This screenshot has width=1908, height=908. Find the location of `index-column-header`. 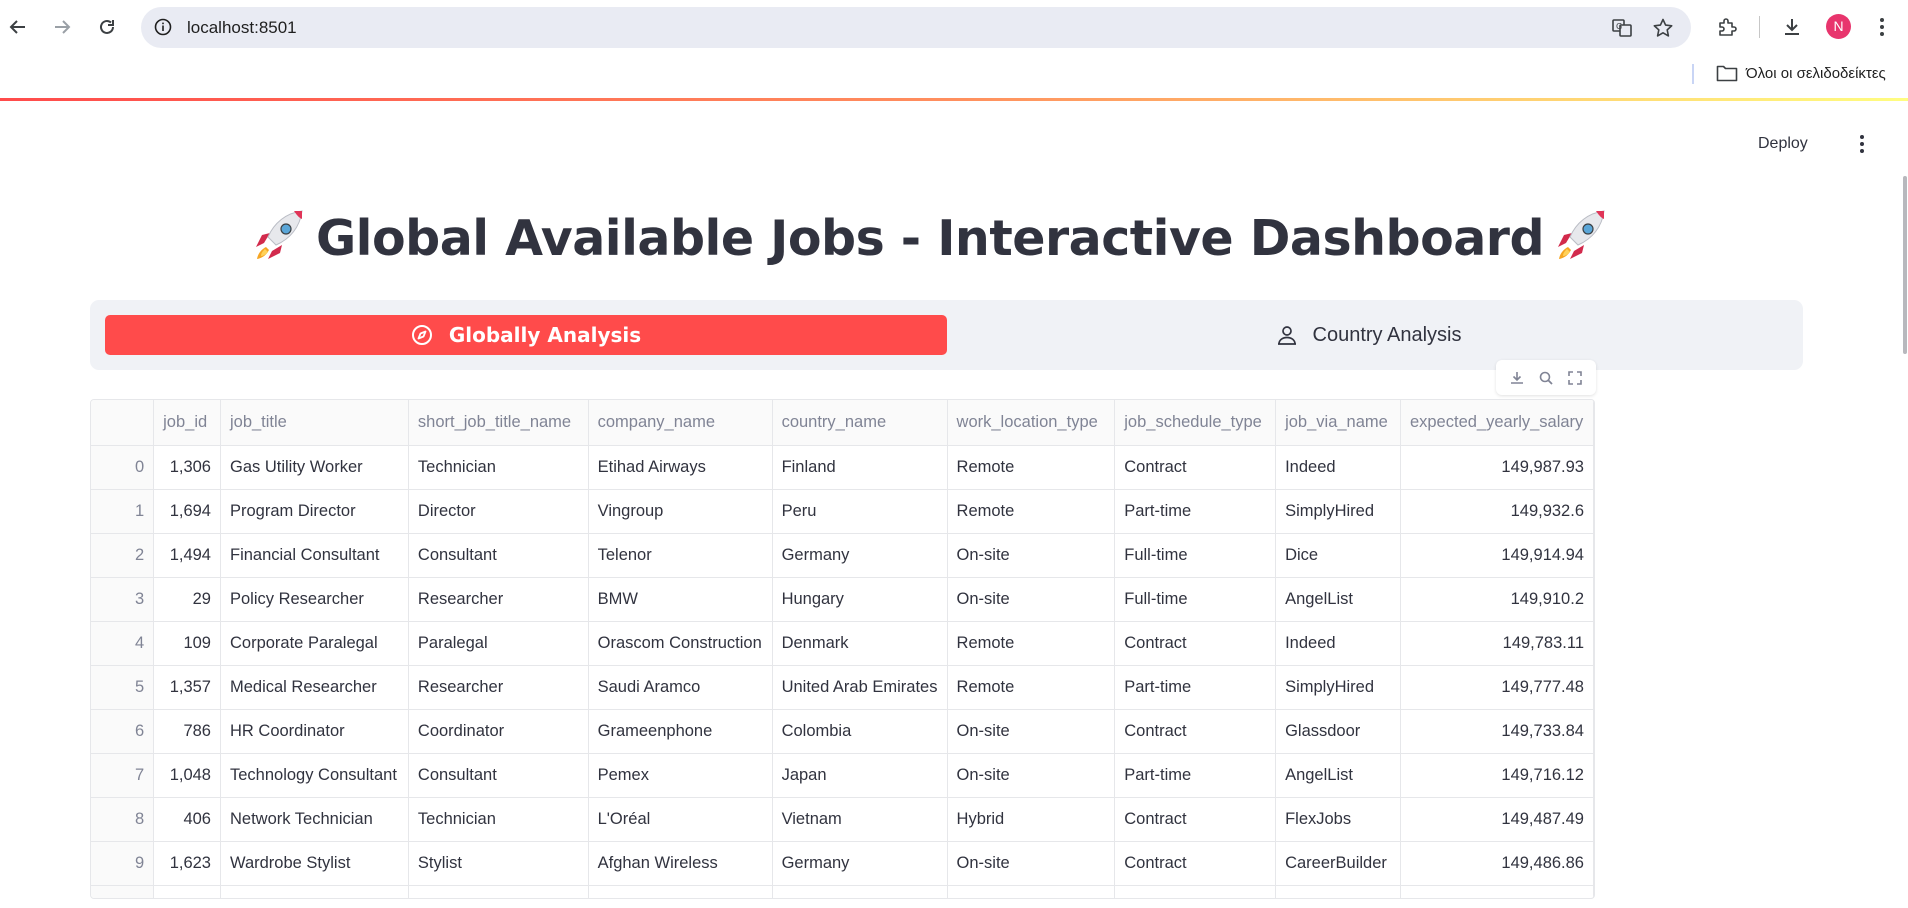

index-column-header is located at coordinates (123, 423).